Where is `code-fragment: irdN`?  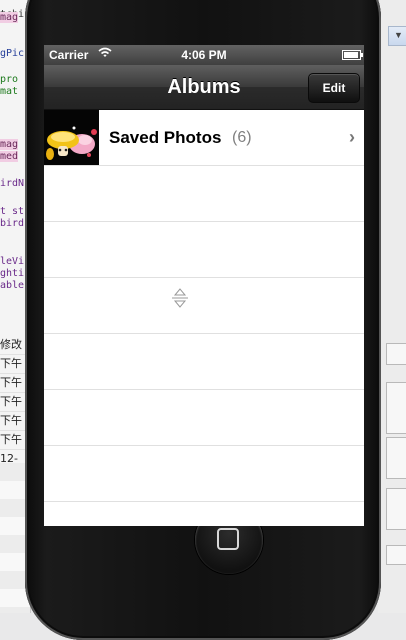 code-fragment: irdN is located at coordinates (12, 183).